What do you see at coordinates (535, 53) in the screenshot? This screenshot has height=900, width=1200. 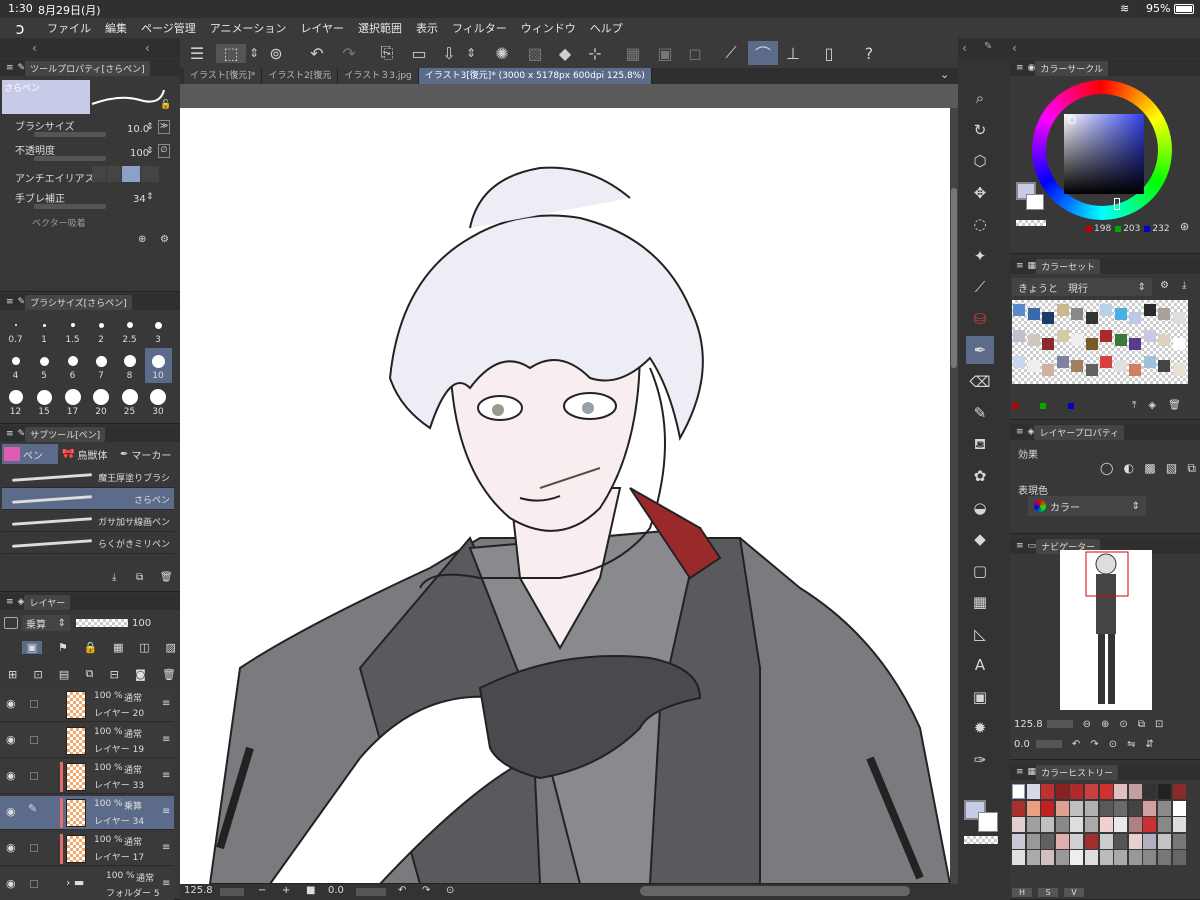 I see `clear-icon: ▧` at bounding box center [535, 53].